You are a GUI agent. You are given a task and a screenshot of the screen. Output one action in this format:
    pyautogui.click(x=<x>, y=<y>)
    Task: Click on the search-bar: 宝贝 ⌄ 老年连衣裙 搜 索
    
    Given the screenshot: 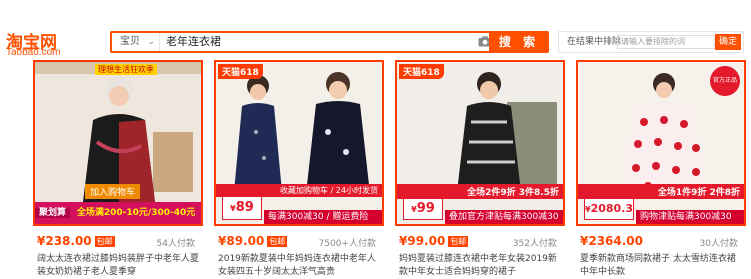 What is the action you would take?
    pyautogui.click(x=329, y=42)
    